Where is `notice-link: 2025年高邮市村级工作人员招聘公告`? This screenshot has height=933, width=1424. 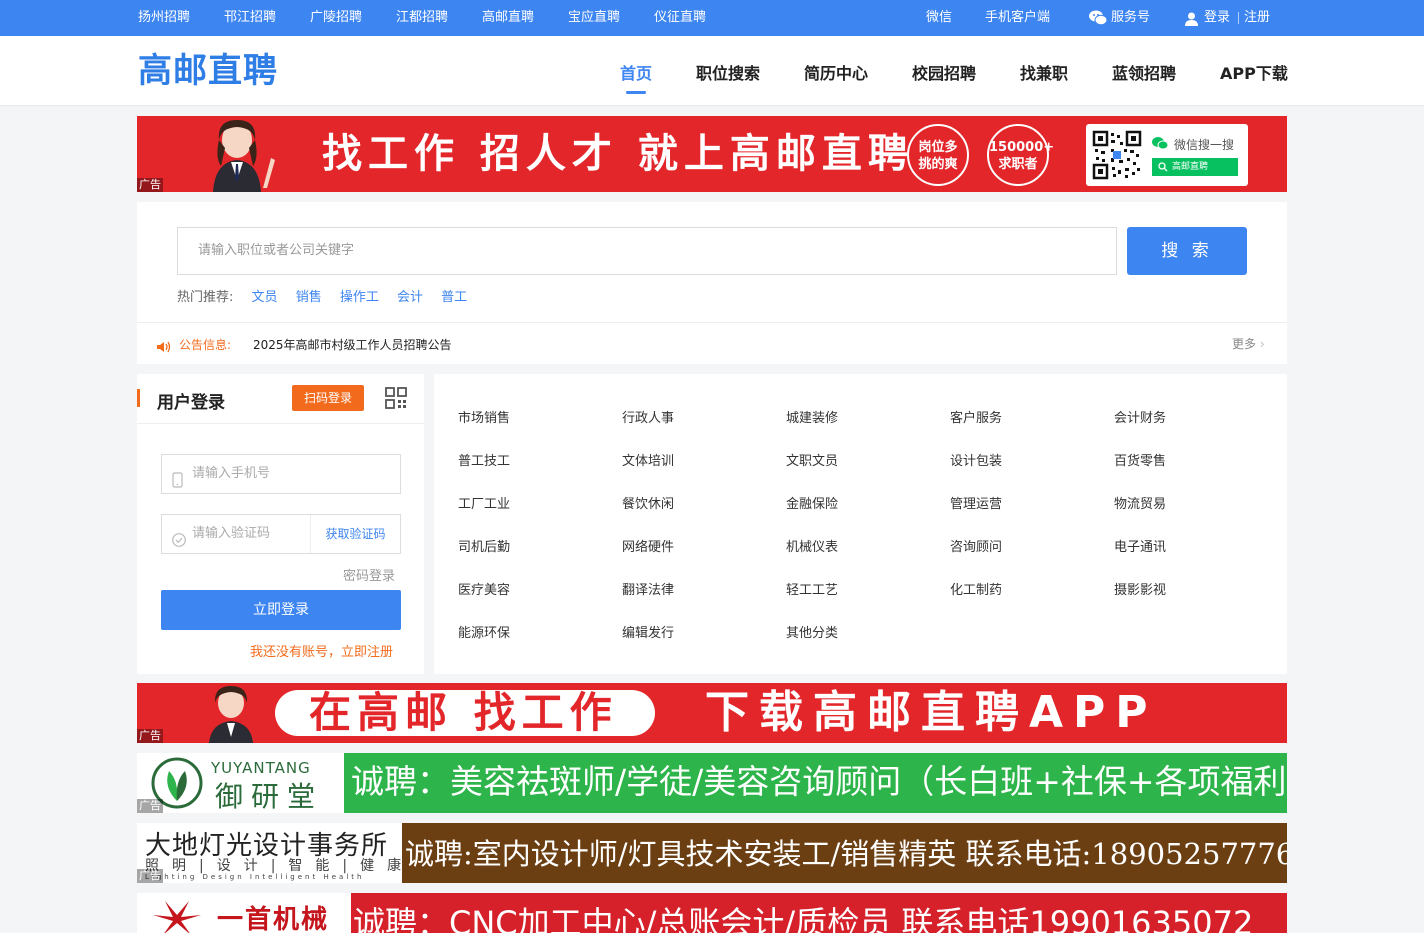
notice-link: 2025年高邮市村级工作人员招聘公告 is located at coordinates (352, 344).